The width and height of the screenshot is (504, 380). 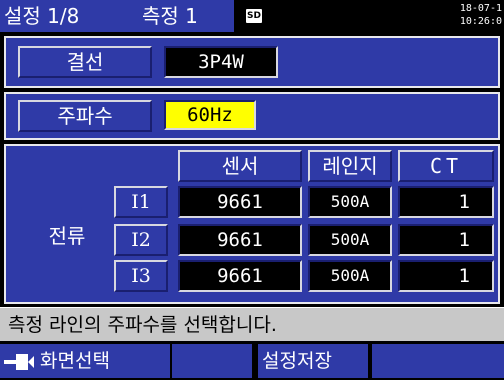 I want to click on column-header-sensor: 센서, so click(x=240, y=166).